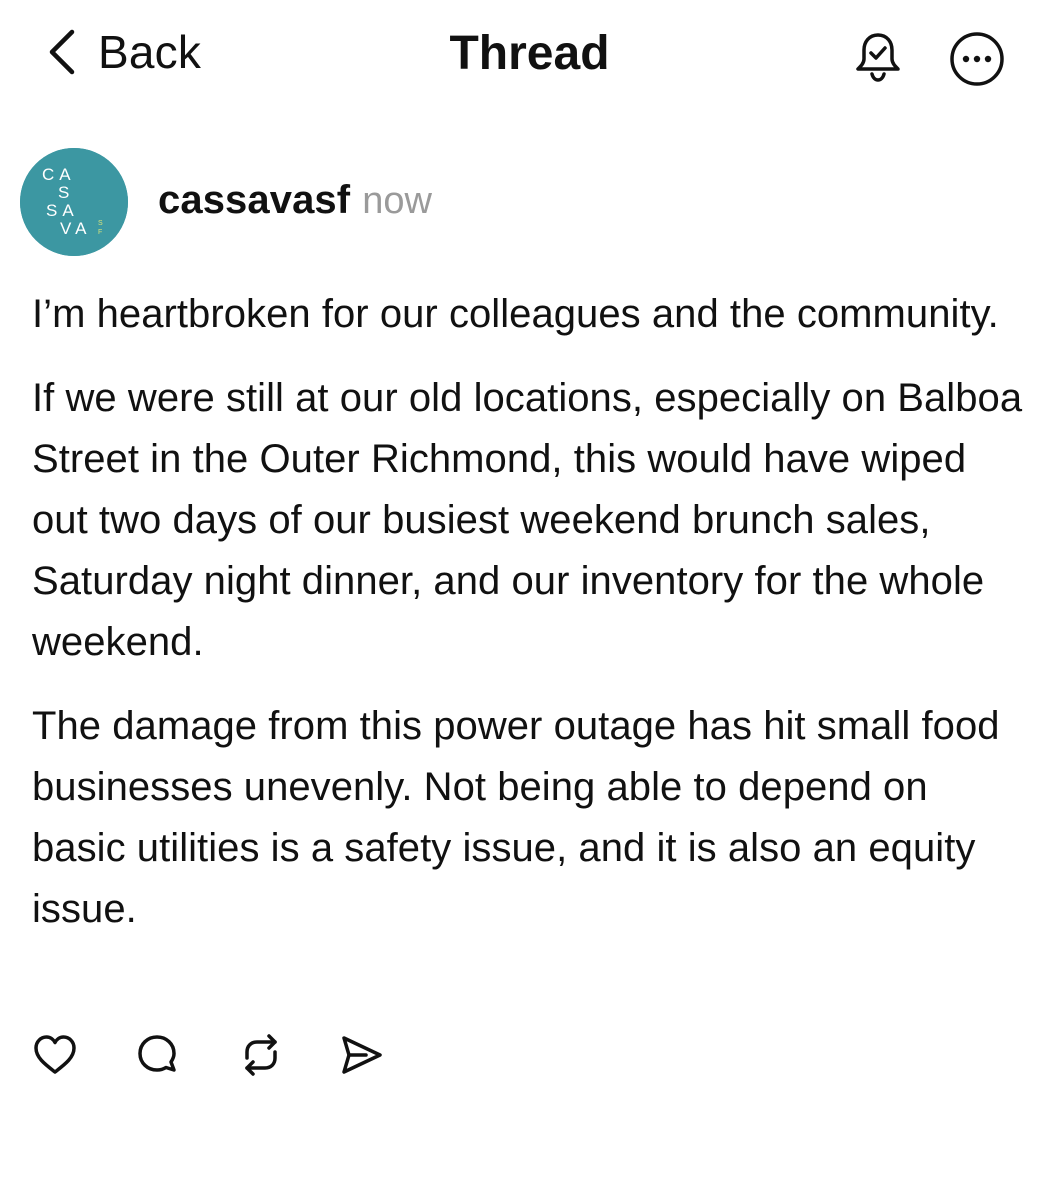 Image resolution: width=1039 pixels, height=1200 pixels. I want to click on avatar: CA S SA VA S F, so click(74, 202).